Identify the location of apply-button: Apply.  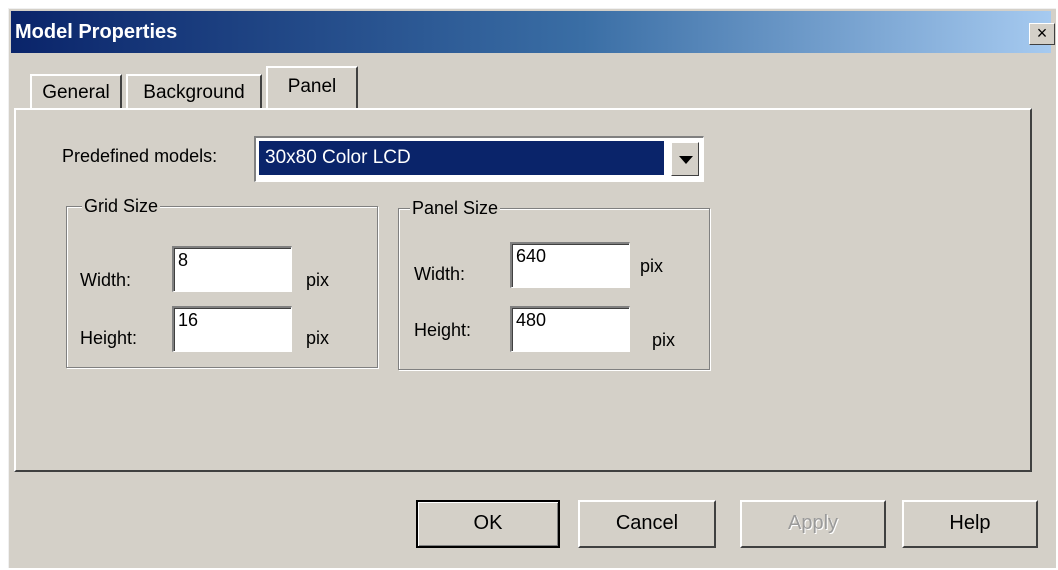
(813, 524).